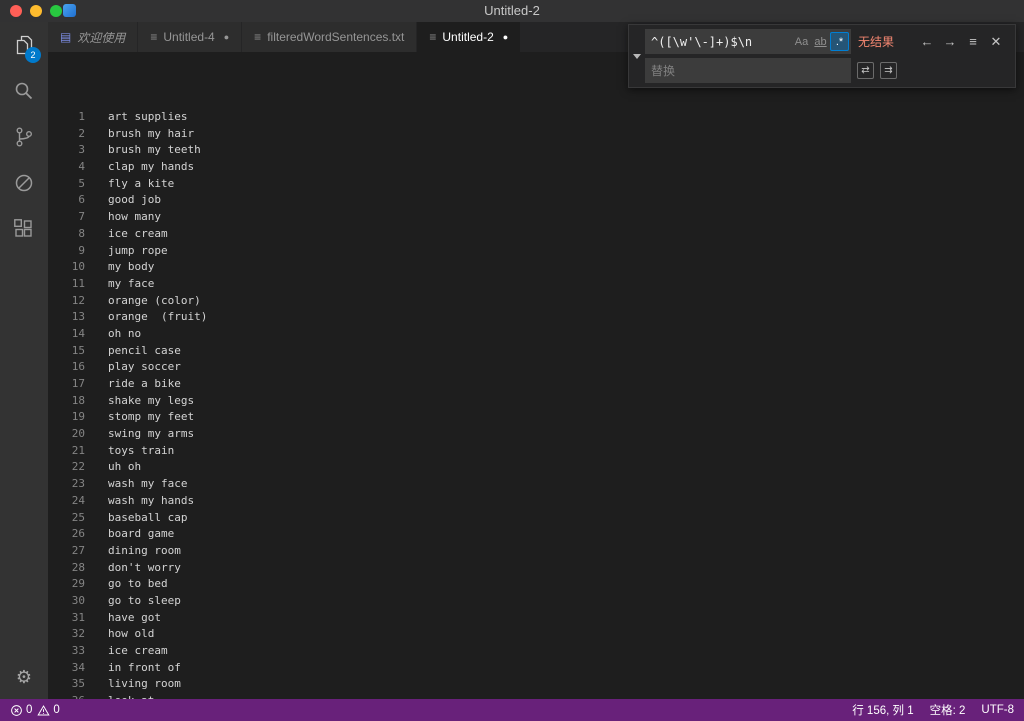 This screenshot has width=1024, height=721. What do you see at coordinates (536, 668) in the screenshot?
I see `editor-line: 34 in front of` at bounding box center [536, 668].